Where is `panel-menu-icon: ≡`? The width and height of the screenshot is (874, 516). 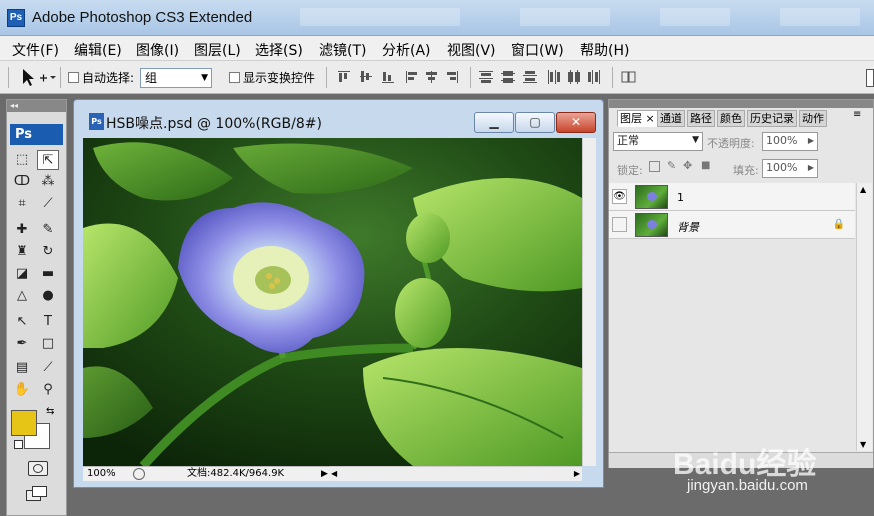
panel-menu-icon: ≡ is located at coordinates (857, 114).